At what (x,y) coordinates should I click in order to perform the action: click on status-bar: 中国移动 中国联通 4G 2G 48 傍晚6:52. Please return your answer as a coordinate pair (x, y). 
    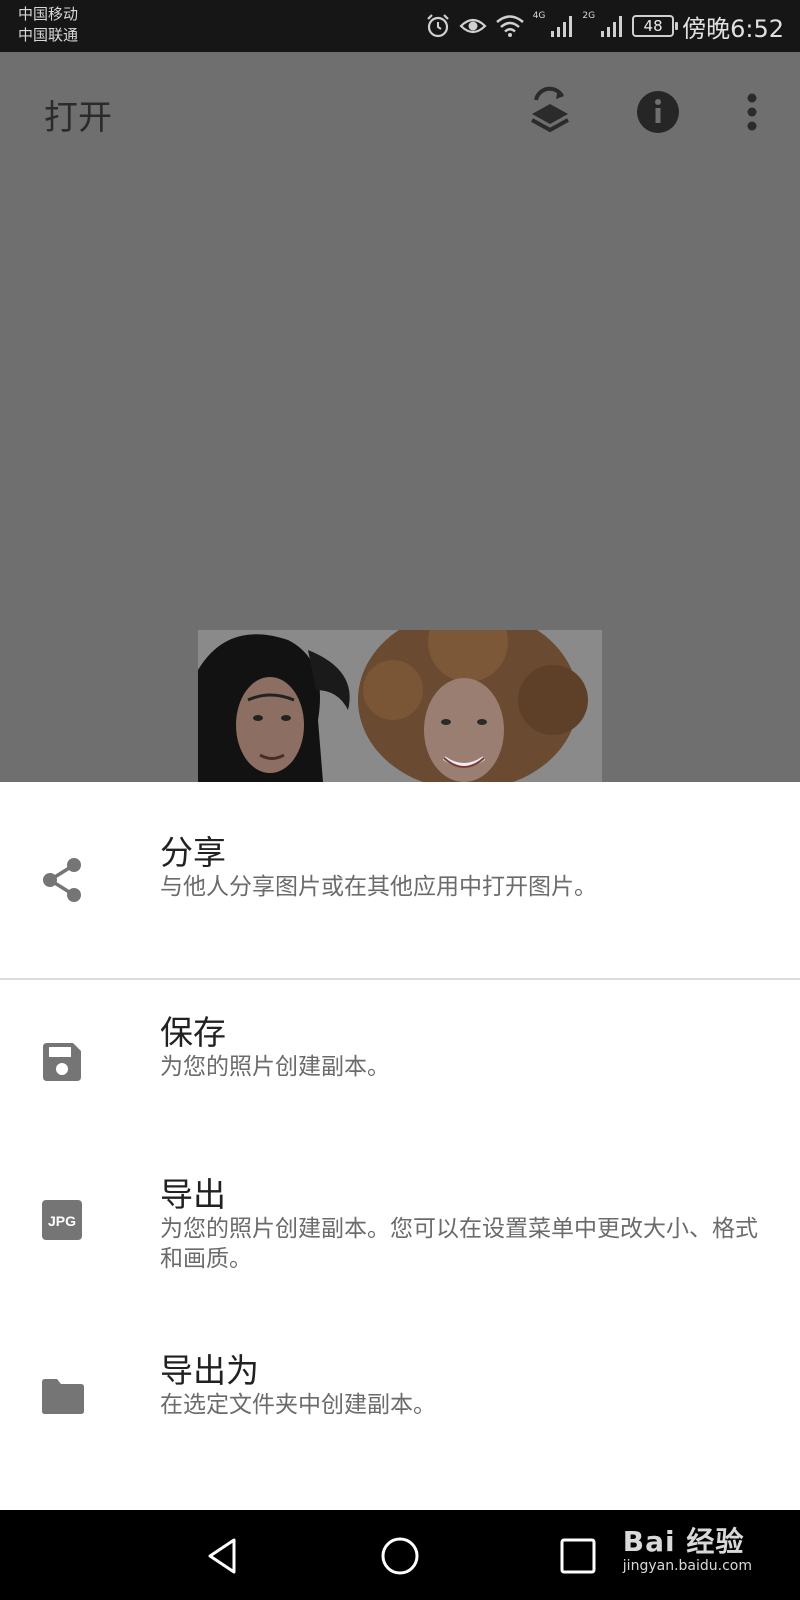
    Looking at the image, I should click on (400, 26).